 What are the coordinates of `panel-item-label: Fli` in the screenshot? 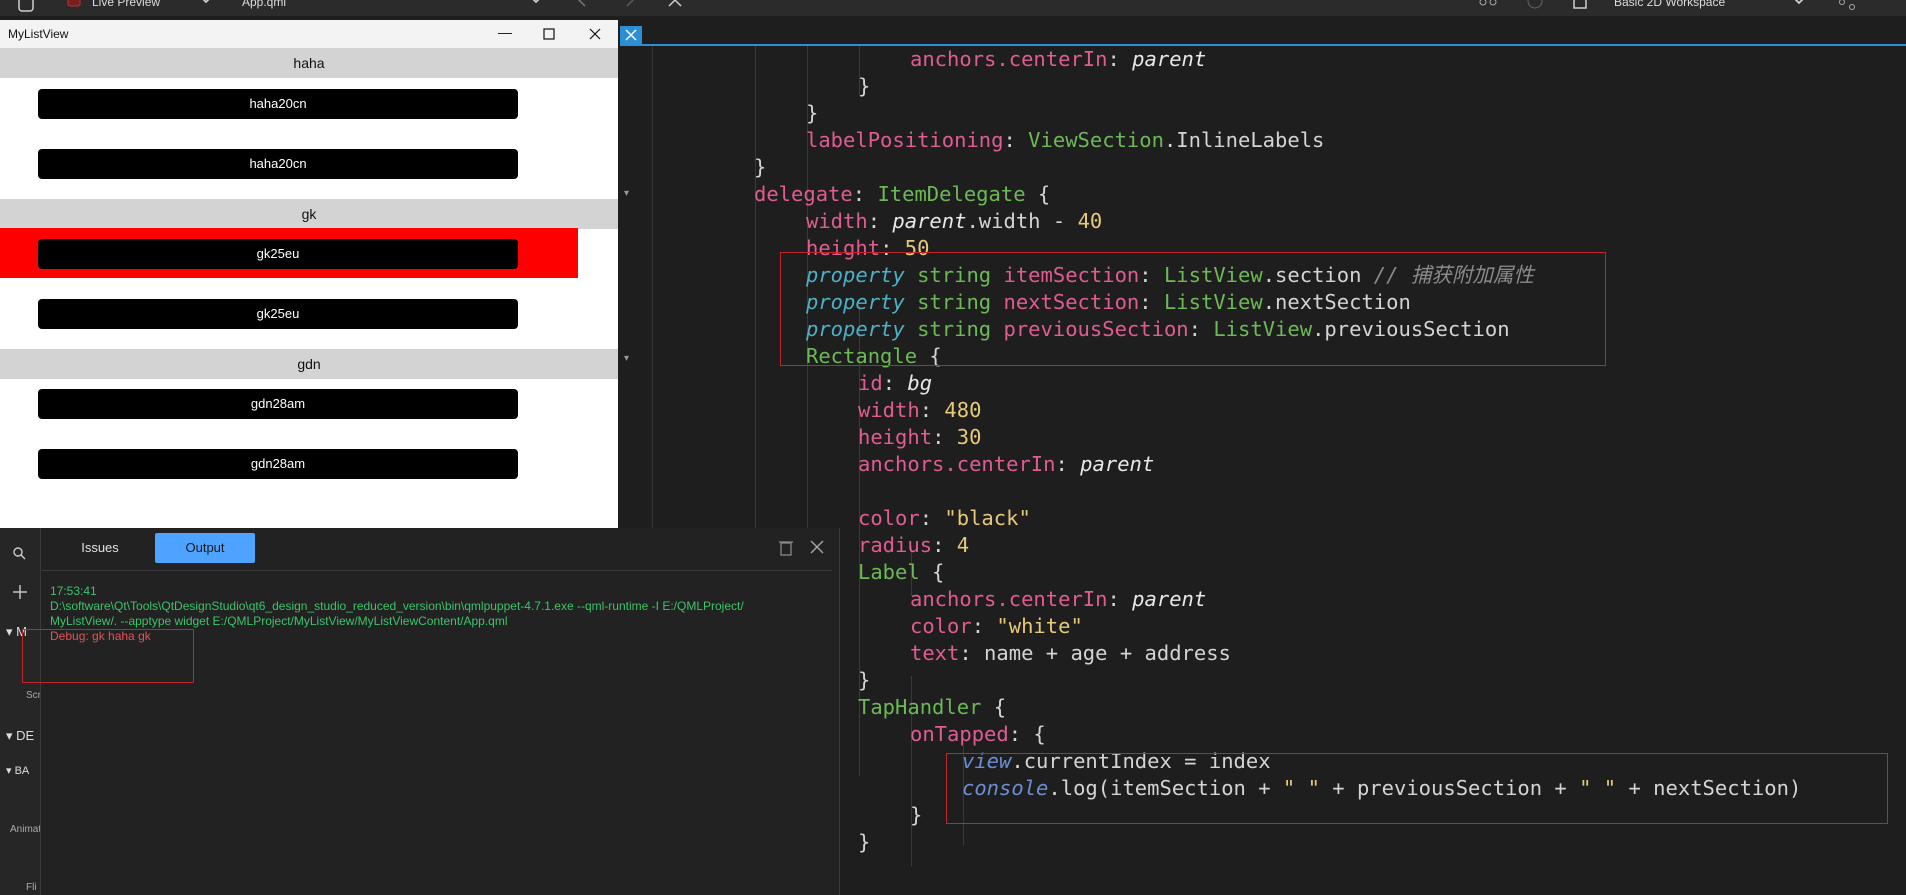 It's located at (31, 887).